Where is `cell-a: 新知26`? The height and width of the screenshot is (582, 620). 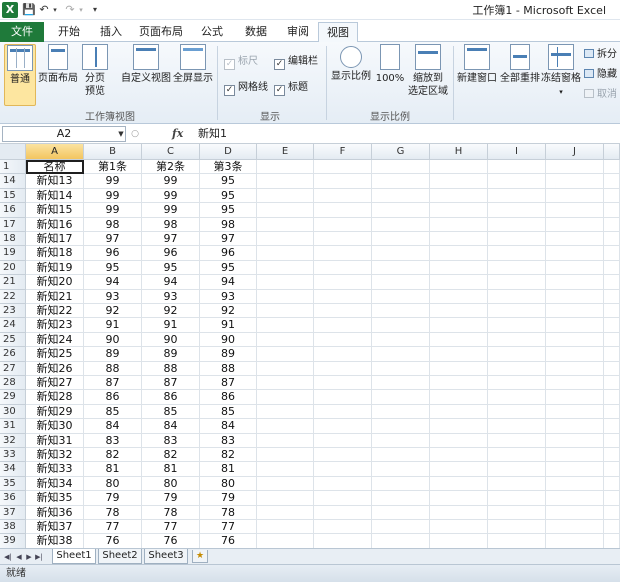 cell-a: 新知26 is located at coordinates (55, 368).